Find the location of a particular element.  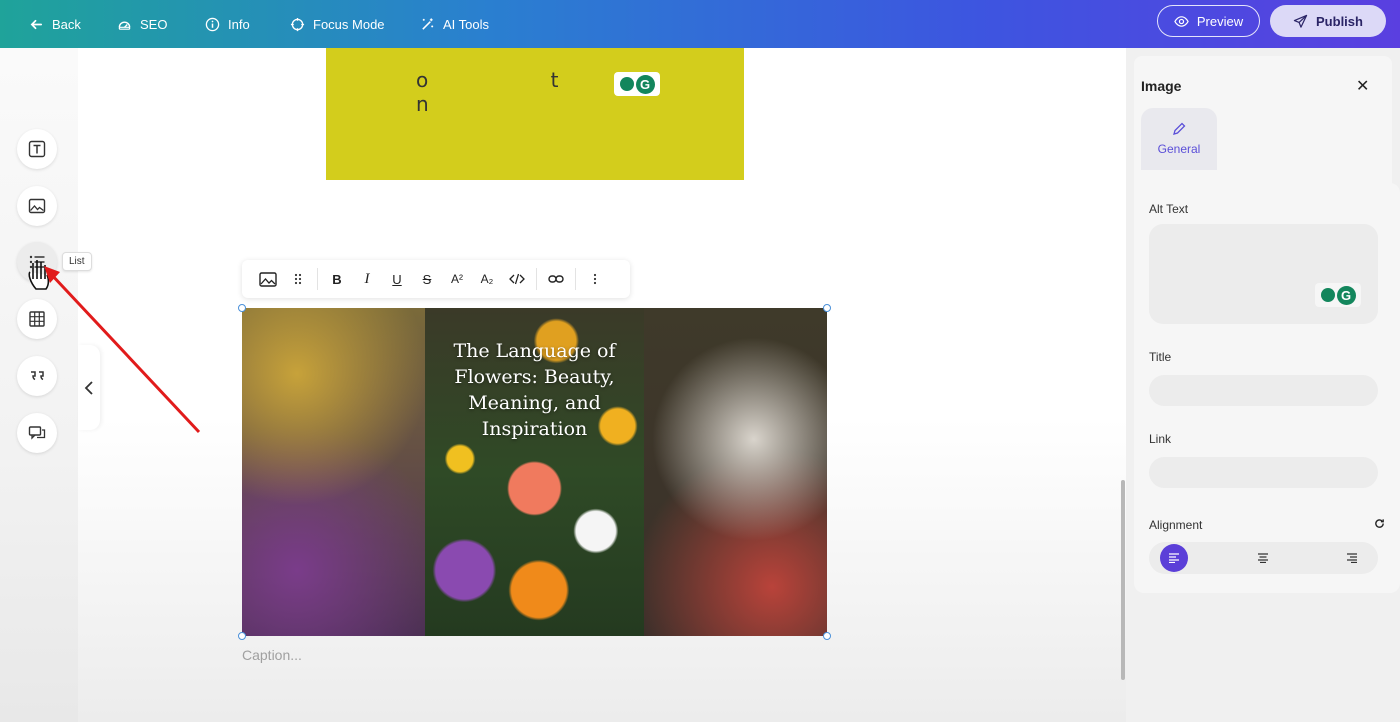

tab-general: General is located at coordinates (1179, 139).